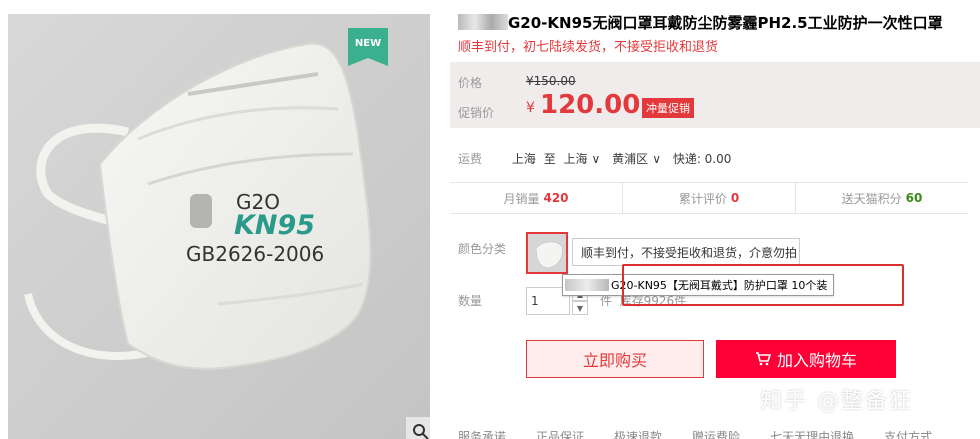  I want to click on sku-label: 颜色分类, so click(482, 249).